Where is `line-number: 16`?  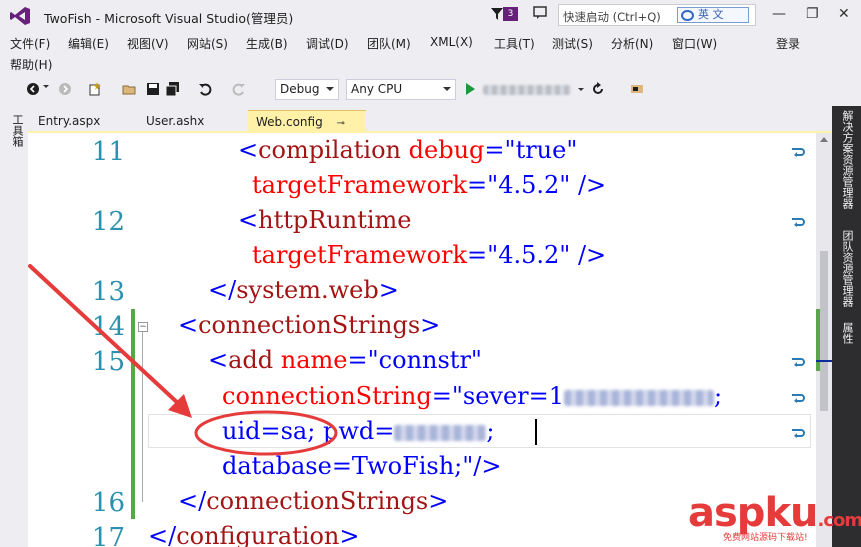
line-number: 16 is located at coordinates (108, 503).